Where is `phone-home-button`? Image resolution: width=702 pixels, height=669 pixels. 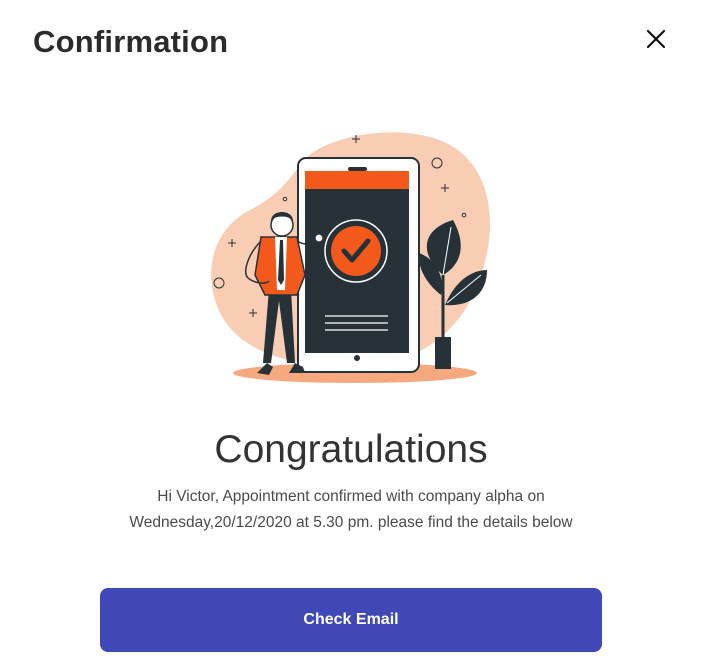 phone-home-button is located at coordinates (357, 358).